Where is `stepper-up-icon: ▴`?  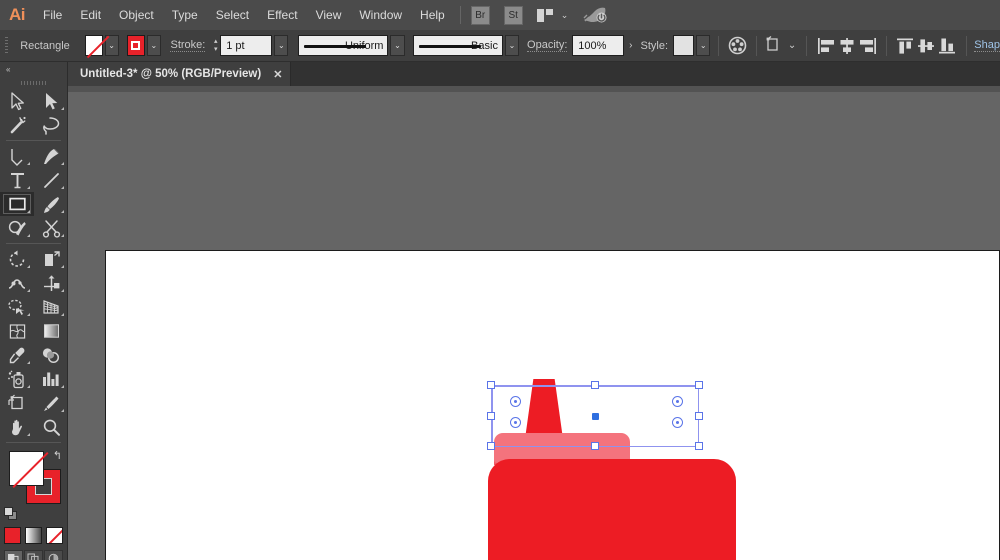
stepper-up-icon: ▴ is located at coordinates (216, 42).